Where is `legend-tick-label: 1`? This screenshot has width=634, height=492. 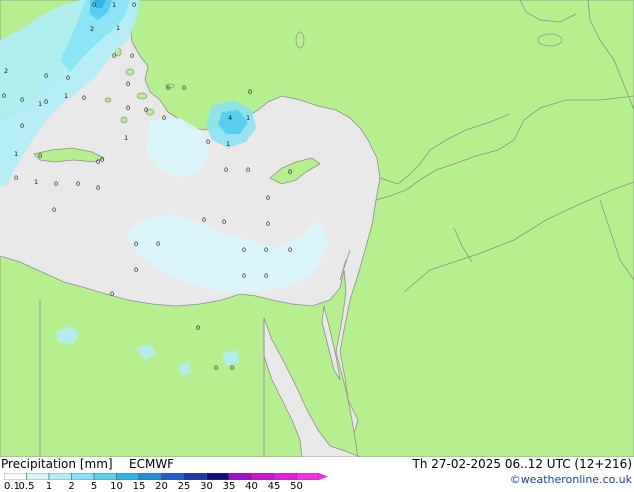
legend-tick-label: 1 is located at coordinates (49, 486).